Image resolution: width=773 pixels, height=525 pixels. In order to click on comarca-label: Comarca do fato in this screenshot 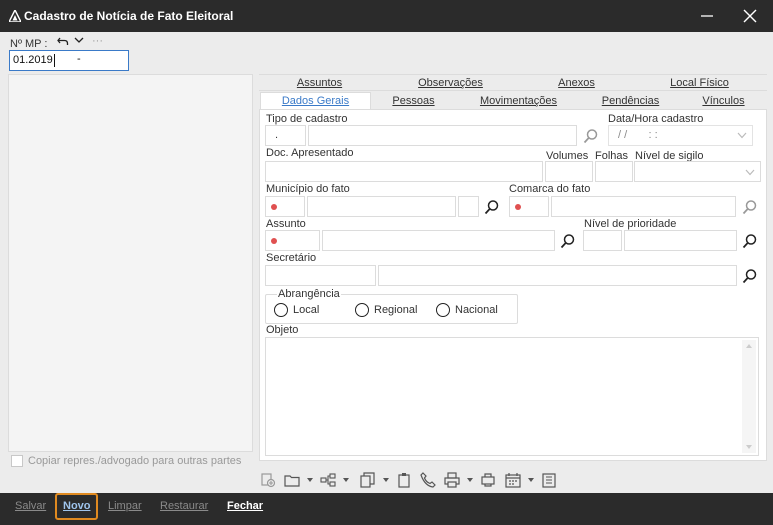, I will do `click(550, 189)`.